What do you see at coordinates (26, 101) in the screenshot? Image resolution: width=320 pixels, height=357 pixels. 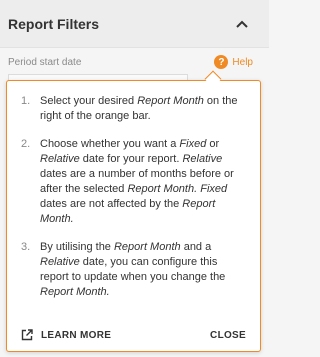 I see `help-tip-number: 1.` at bounding box center [26, 101].